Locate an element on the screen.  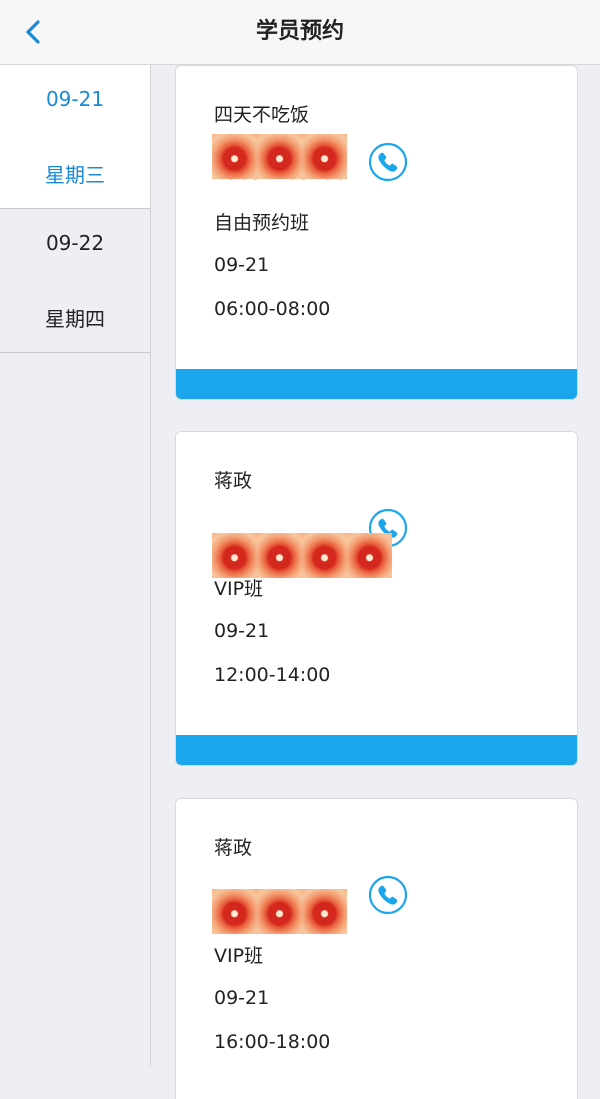
day-item-09-21: 09-21 星期三 is located at coordinates (75, 137).